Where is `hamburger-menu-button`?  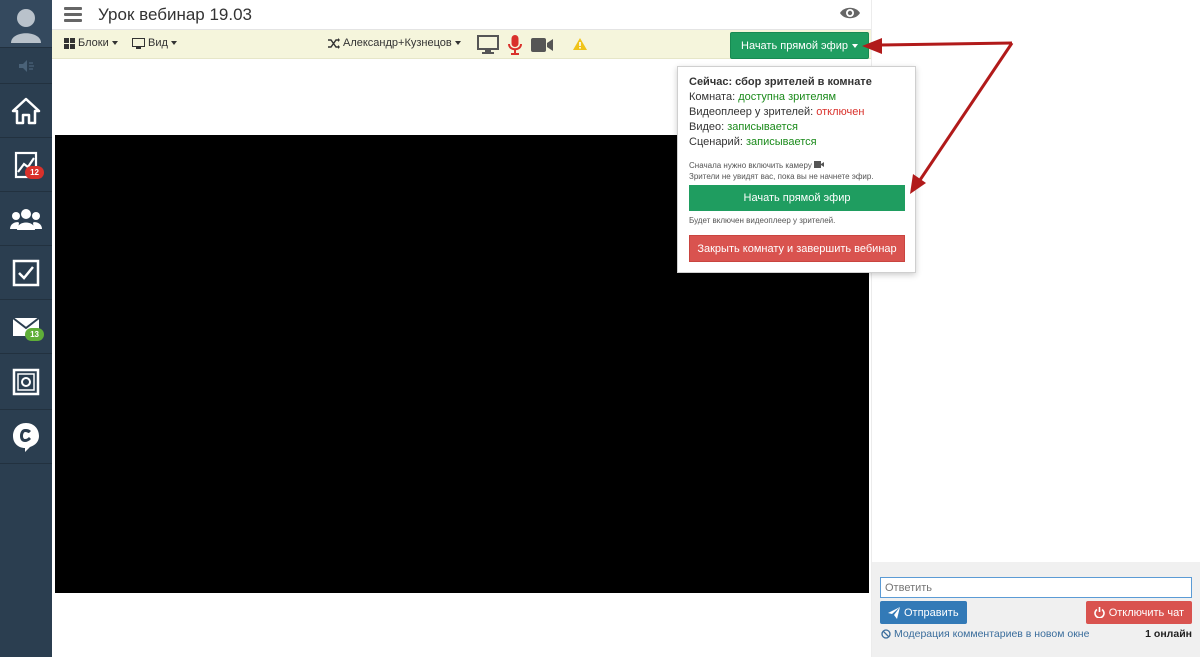 hamburger-menu-button is located at coordinates (73, 14).